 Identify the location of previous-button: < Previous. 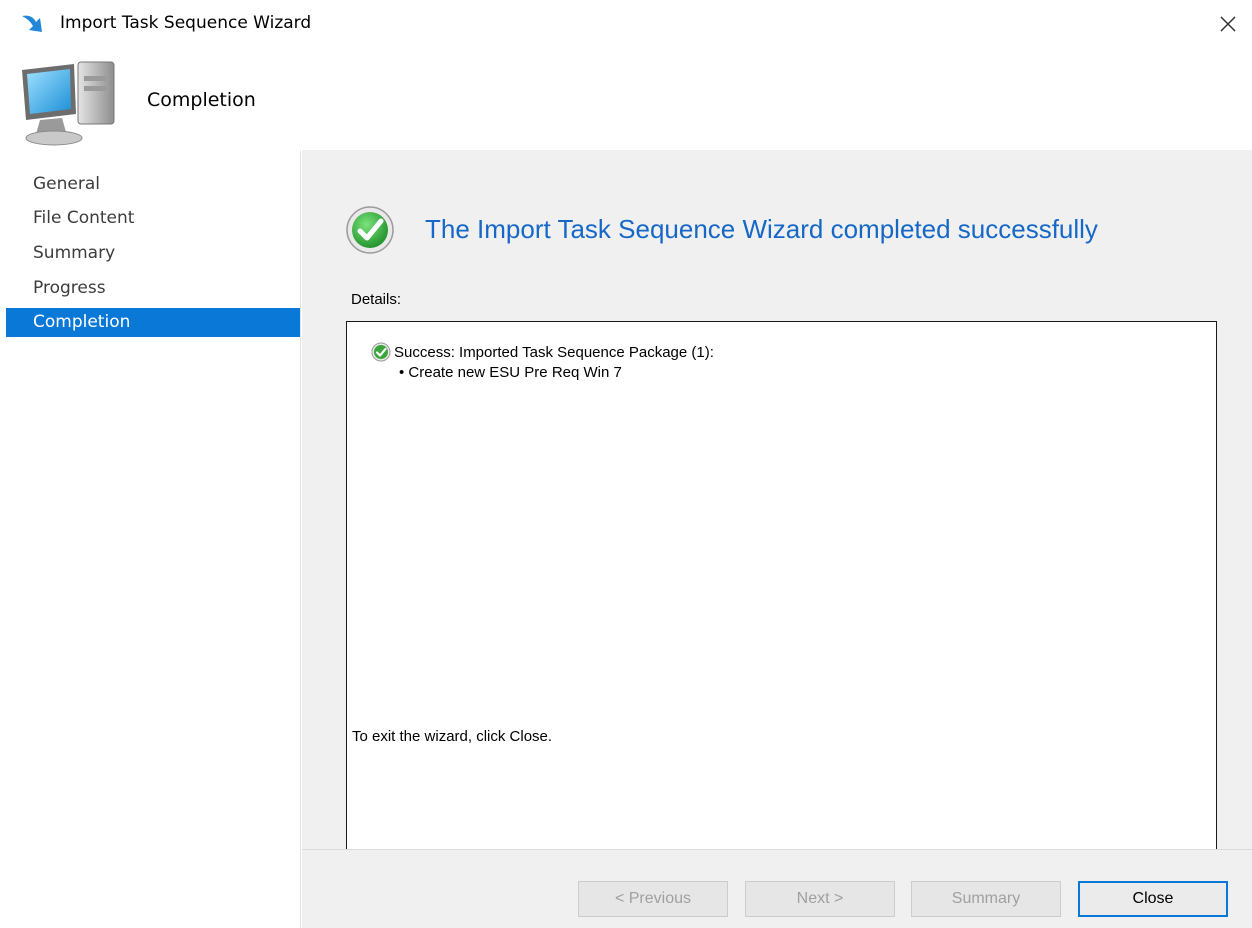
(653, 899).